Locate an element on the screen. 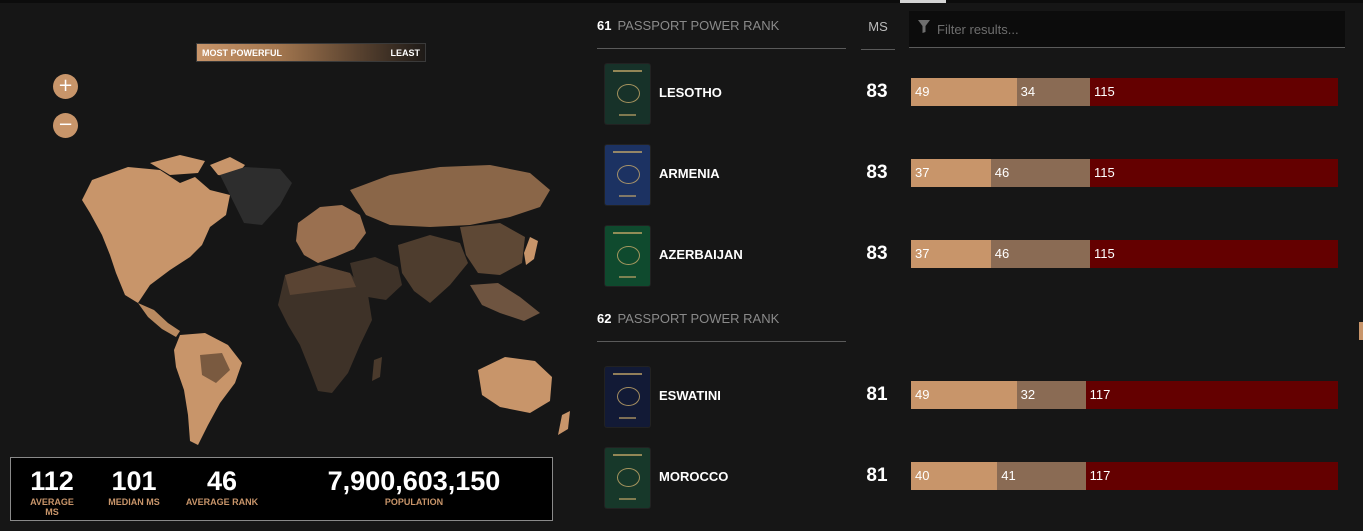 Image resolution: width=1363 pixels, height=531 pixels. zoom-out-button: − is located at coordinates (65, 125).